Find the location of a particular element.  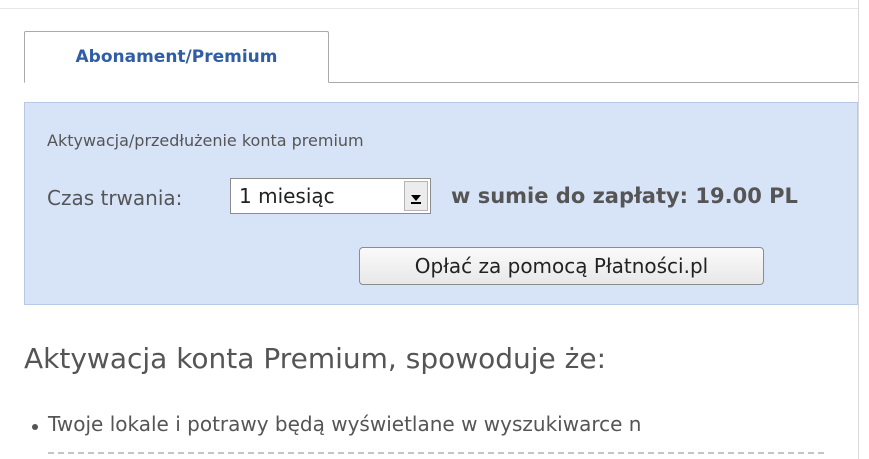

arrow-underline is located at coordinates (416, 203).